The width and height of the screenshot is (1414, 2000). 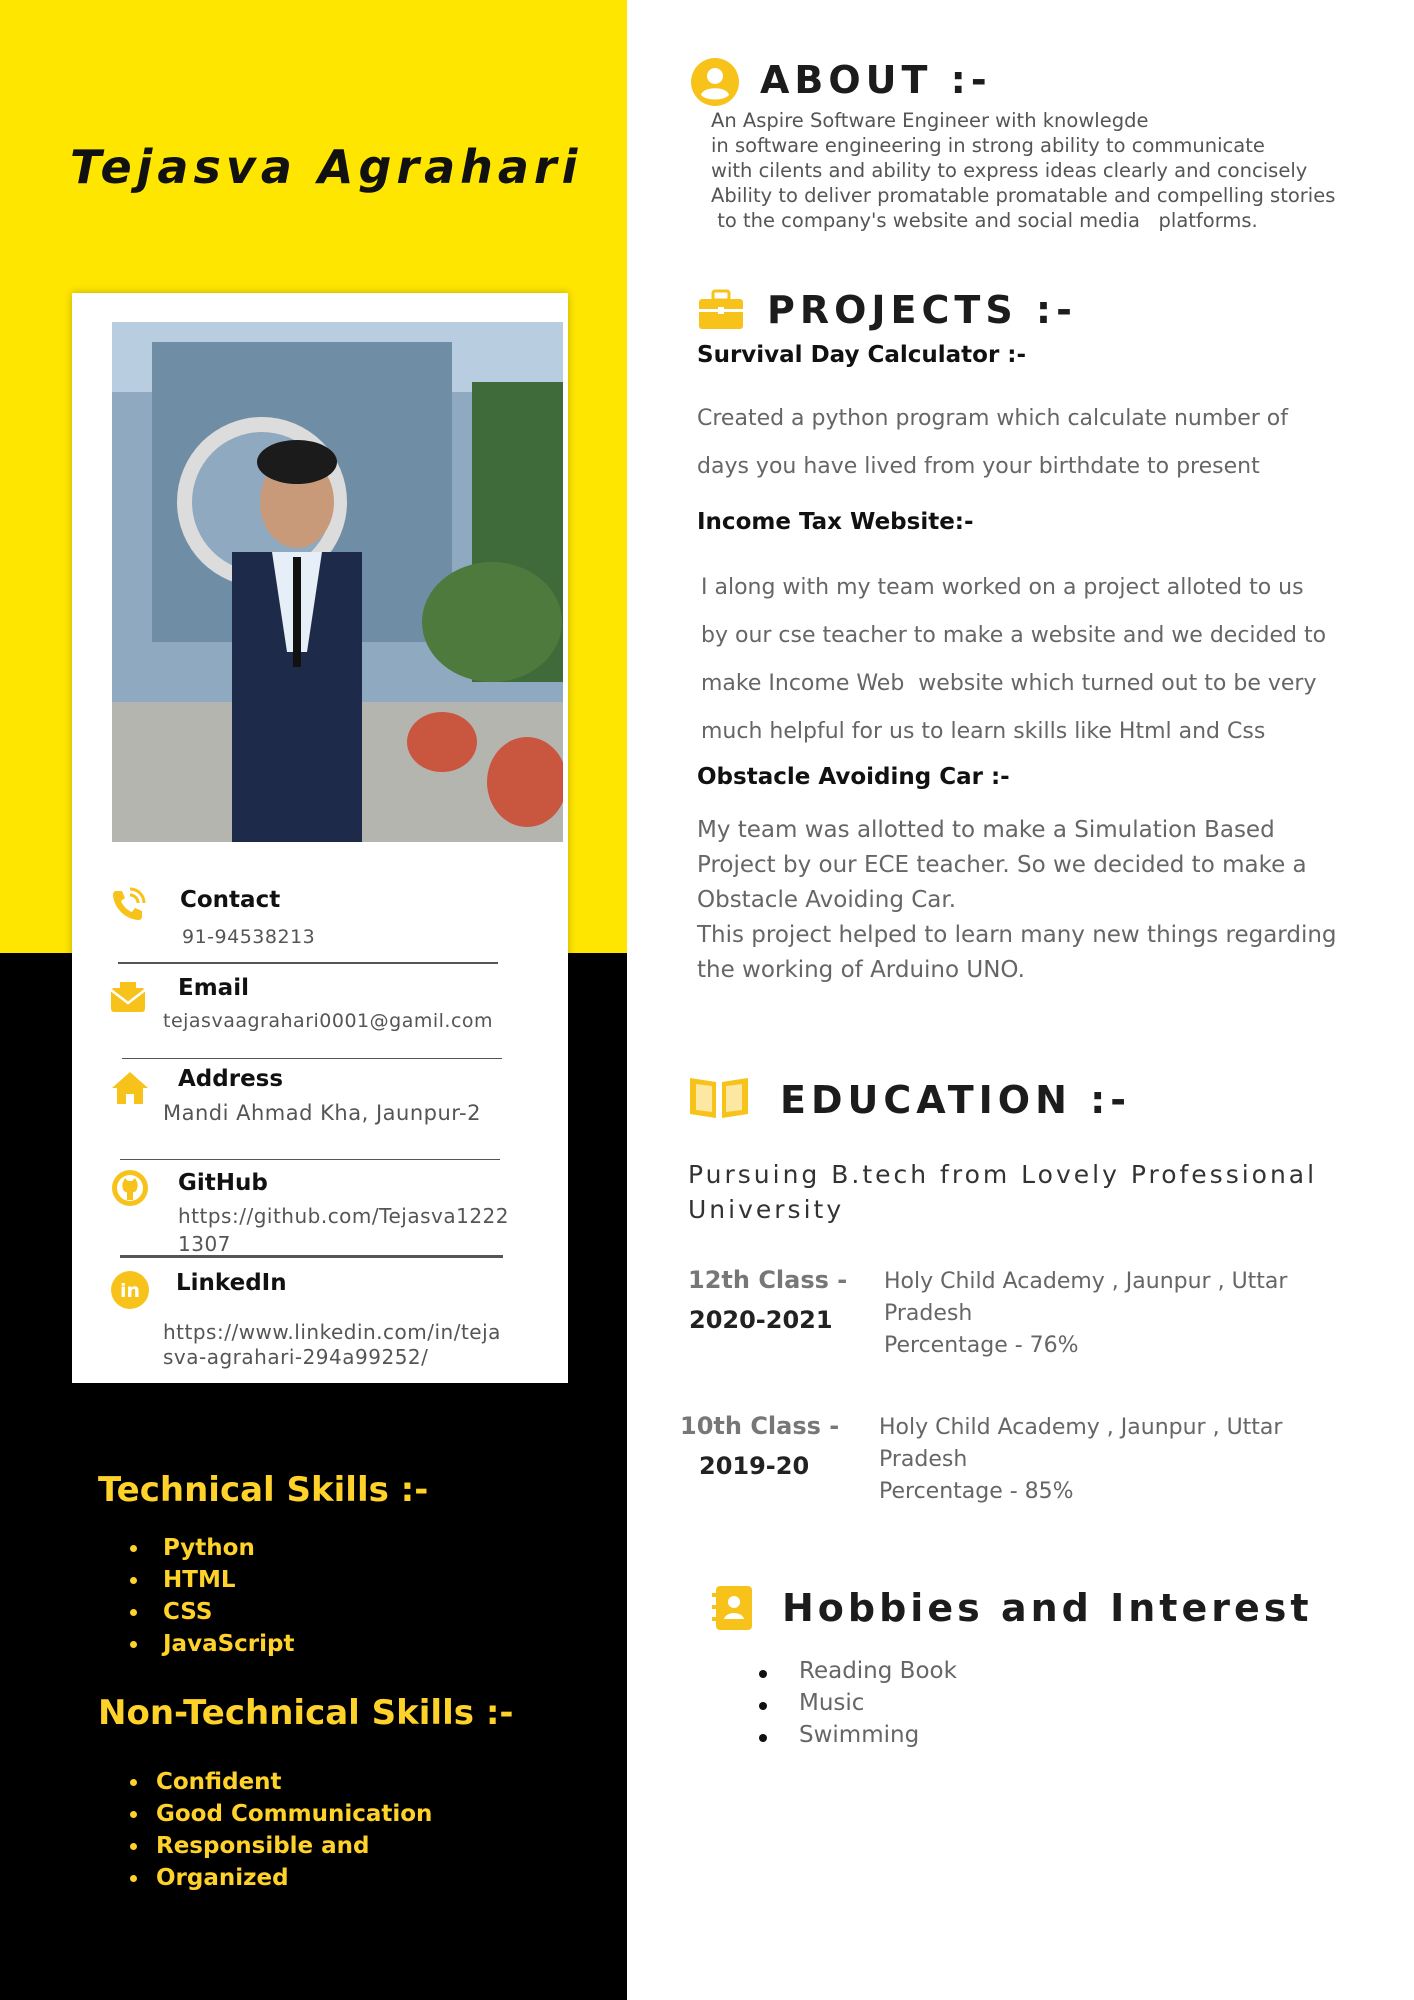 What do you see at coordinates (212, 1612) in the screenshot?
I see `skill-item: CSS` at bounding box center [212, 1612].